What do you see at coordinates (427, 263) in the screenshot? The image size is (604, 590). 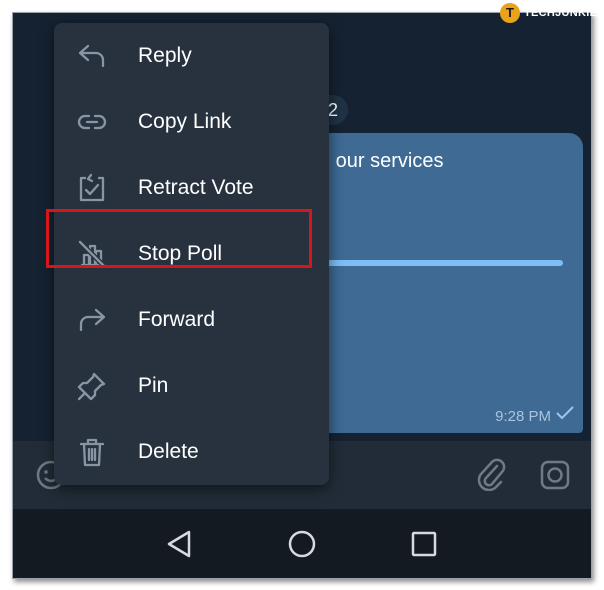 I see `poll-results-bar` at bounding box center [427, 263].